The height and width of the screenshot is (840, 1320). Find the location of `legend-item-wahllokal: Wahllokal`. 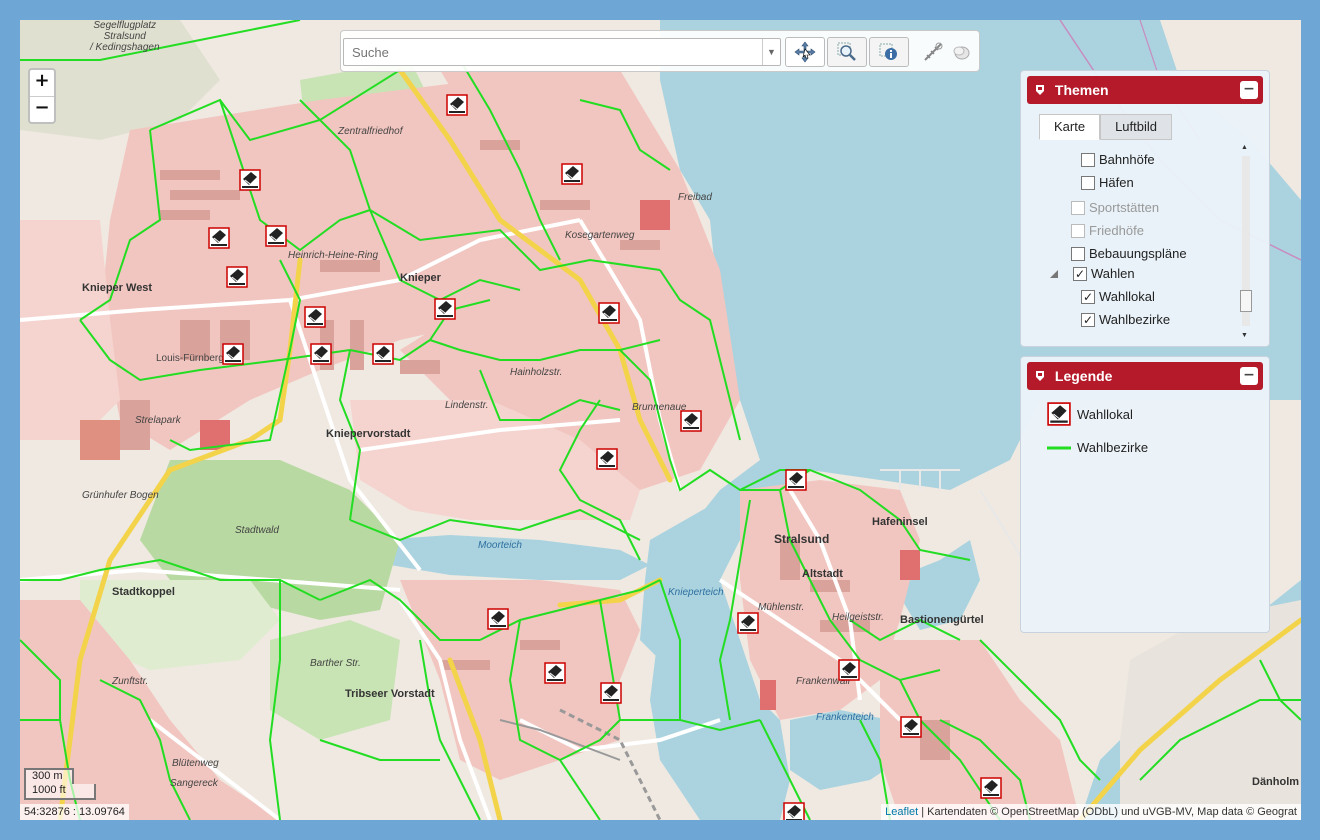

legend-item-wahllokal: Wahllokal is located at coordinates (1158, 414).